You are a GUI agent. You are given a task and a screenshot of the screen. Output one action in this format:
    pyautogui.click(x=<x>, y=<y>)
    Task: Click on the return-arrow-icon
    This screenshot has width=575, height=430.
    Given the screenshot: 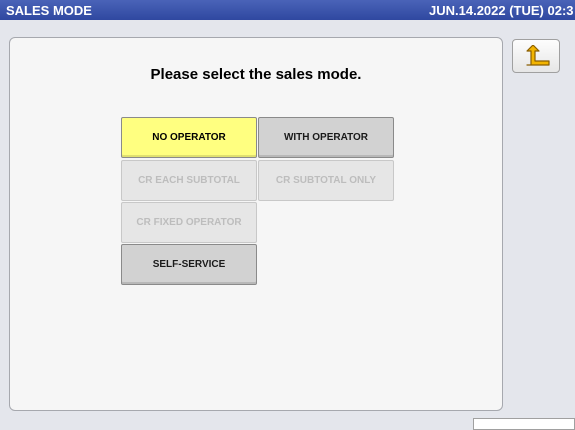 What is the action you would take?
    pyautogui.click(x=538, y=55)
    